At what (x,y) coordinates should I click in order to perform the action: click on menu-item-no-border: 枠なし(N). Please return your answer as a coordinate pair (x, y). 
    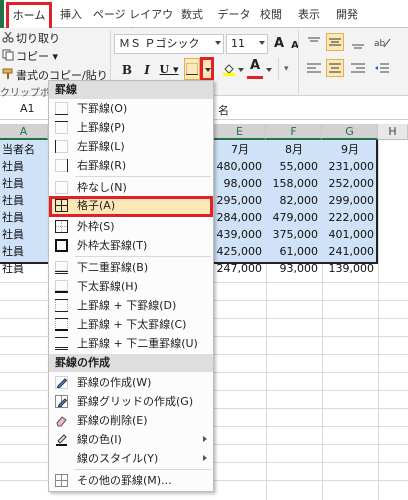
    Looking at the image, I should click on (131, 187).